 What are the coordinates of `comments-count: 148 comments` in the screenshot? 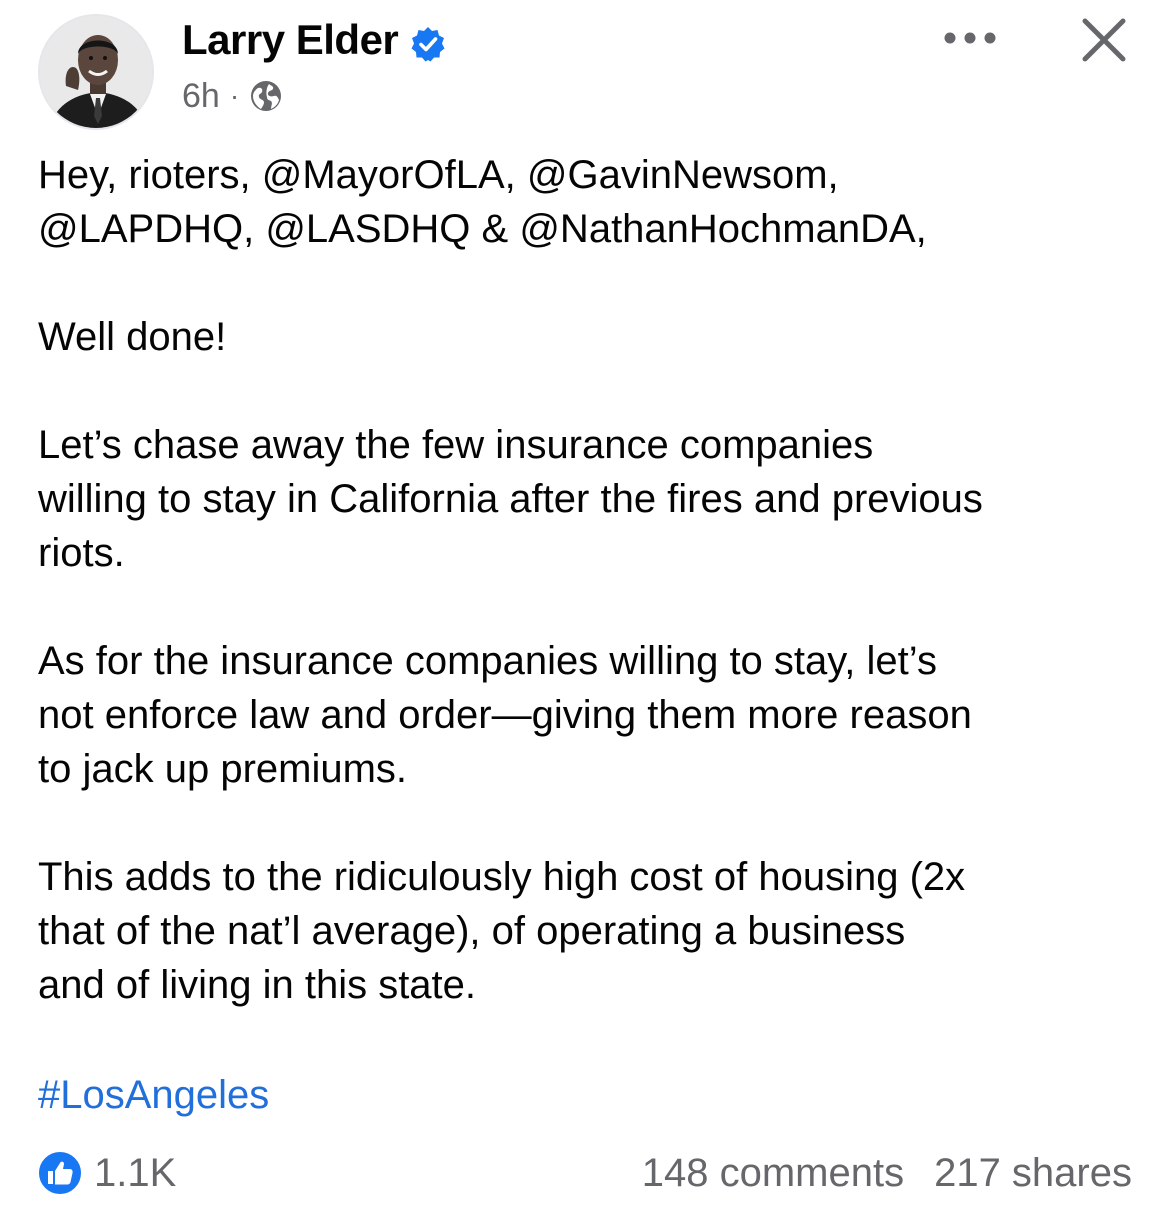 It's located at (773, 1173).